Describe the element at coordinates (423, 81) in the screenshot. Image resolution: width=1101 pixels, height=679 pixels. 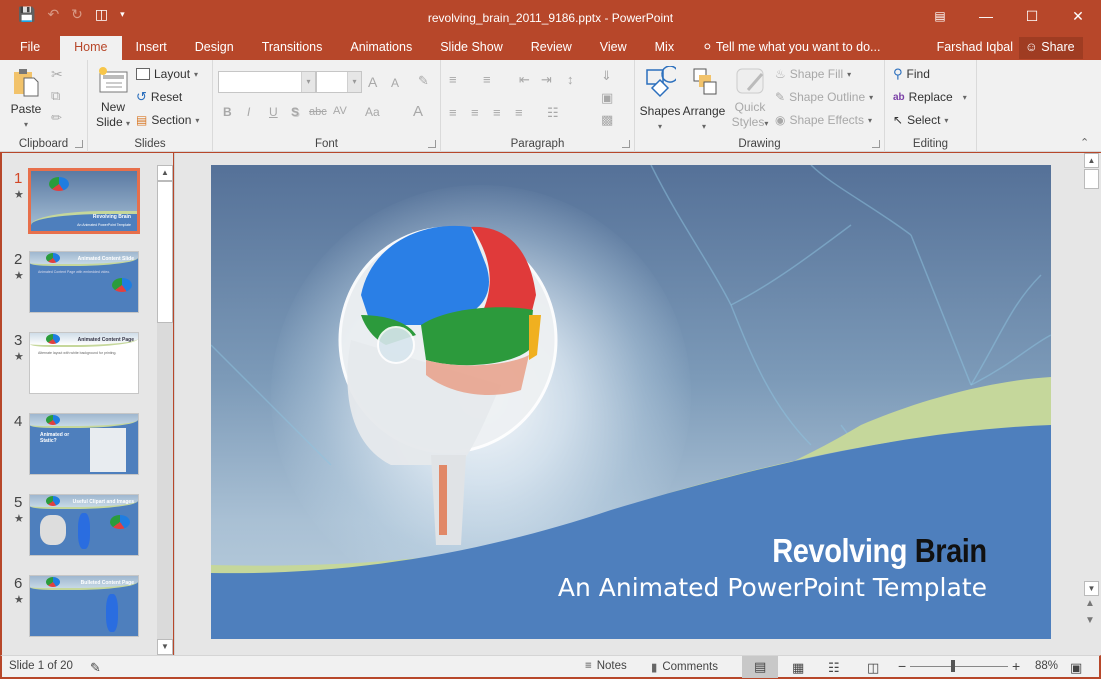
I see `clear-formatting-icon: ✎` at that location.